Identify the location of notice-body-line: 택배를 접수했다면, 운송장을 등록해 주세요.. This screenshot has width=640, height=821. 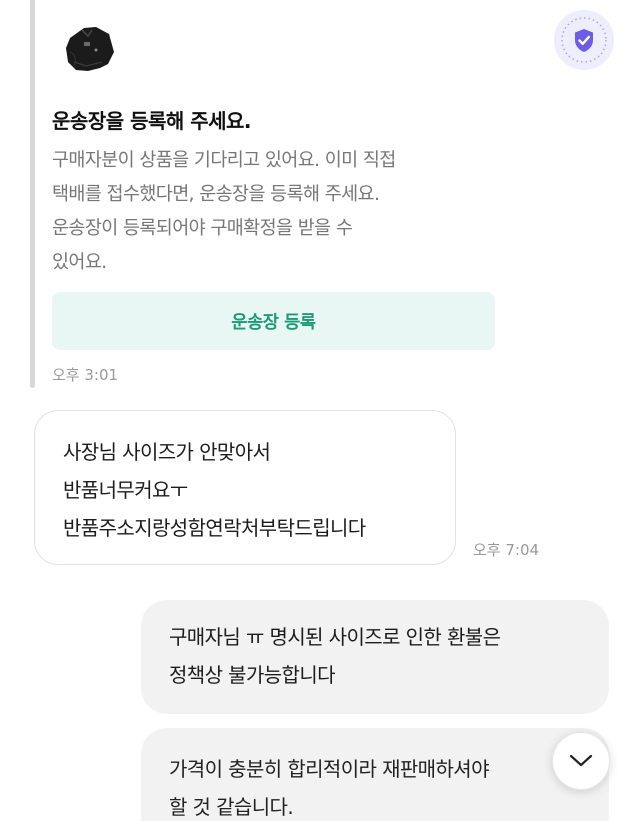
(216, 194).